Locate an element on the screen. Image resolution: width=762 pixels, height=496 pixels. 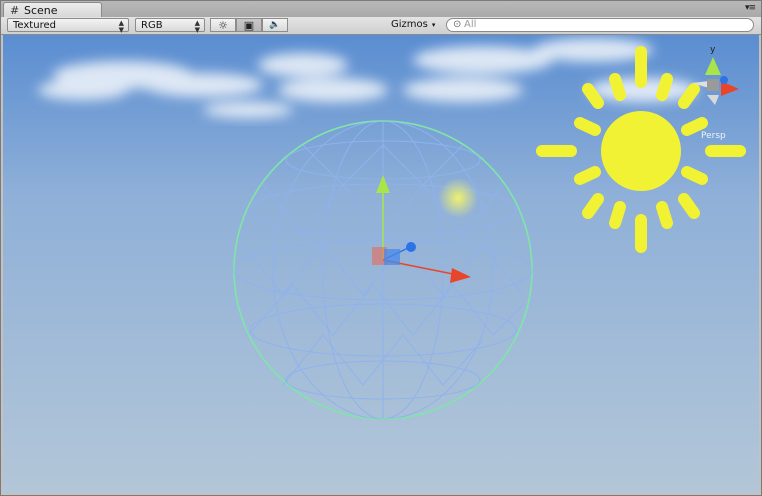
axis-y-label: y is located at coordinates (713, 50).